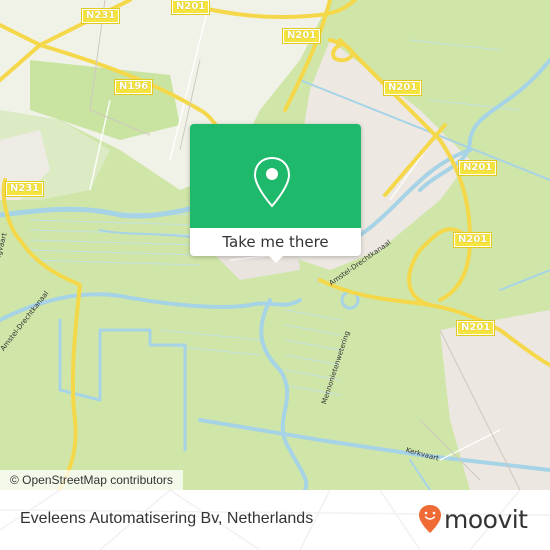 This screenshot has width=550, height=550. I want to click on moovit-wordmark: moovit, so click(486, 519).